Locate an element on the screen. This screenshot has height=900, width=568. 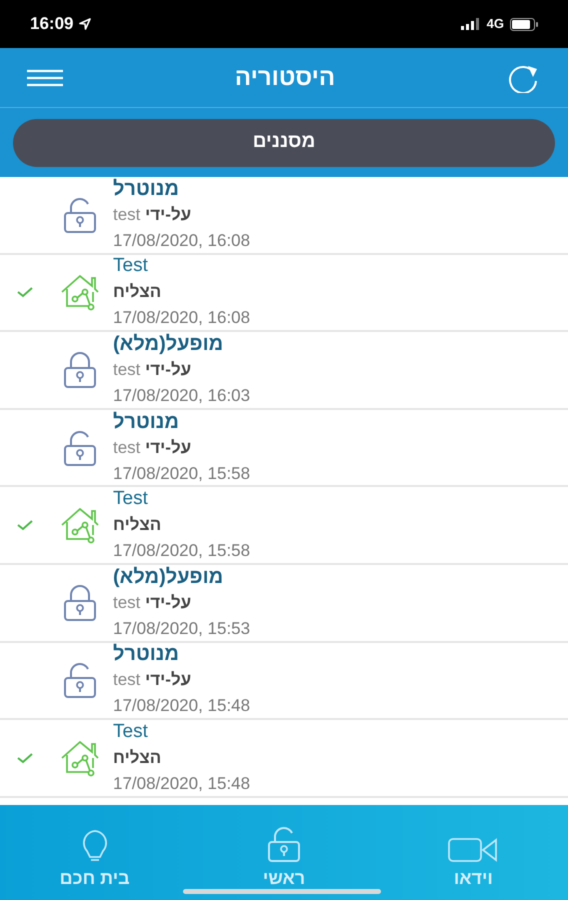
tab-button: וידאו is located at coordinates (473, 852).